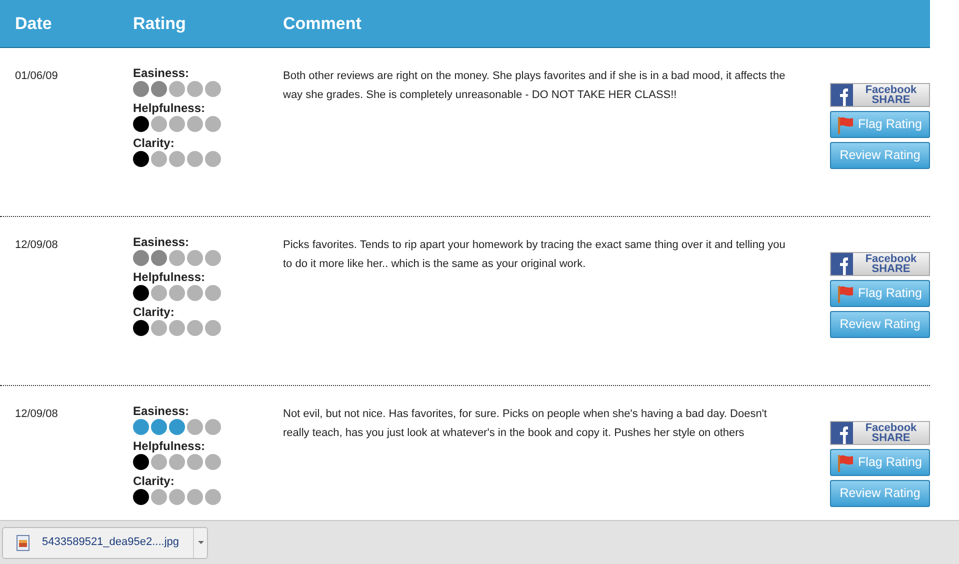 The image size is (959, 564). I want to click on comment-text: Not evil, but not nice. Has favorites, for sure. Picks on people when she's having a bad day. Doesn't really teach, has you just look at whatever's in the book and copy it. Pushes her style on others, so click(525, 424).